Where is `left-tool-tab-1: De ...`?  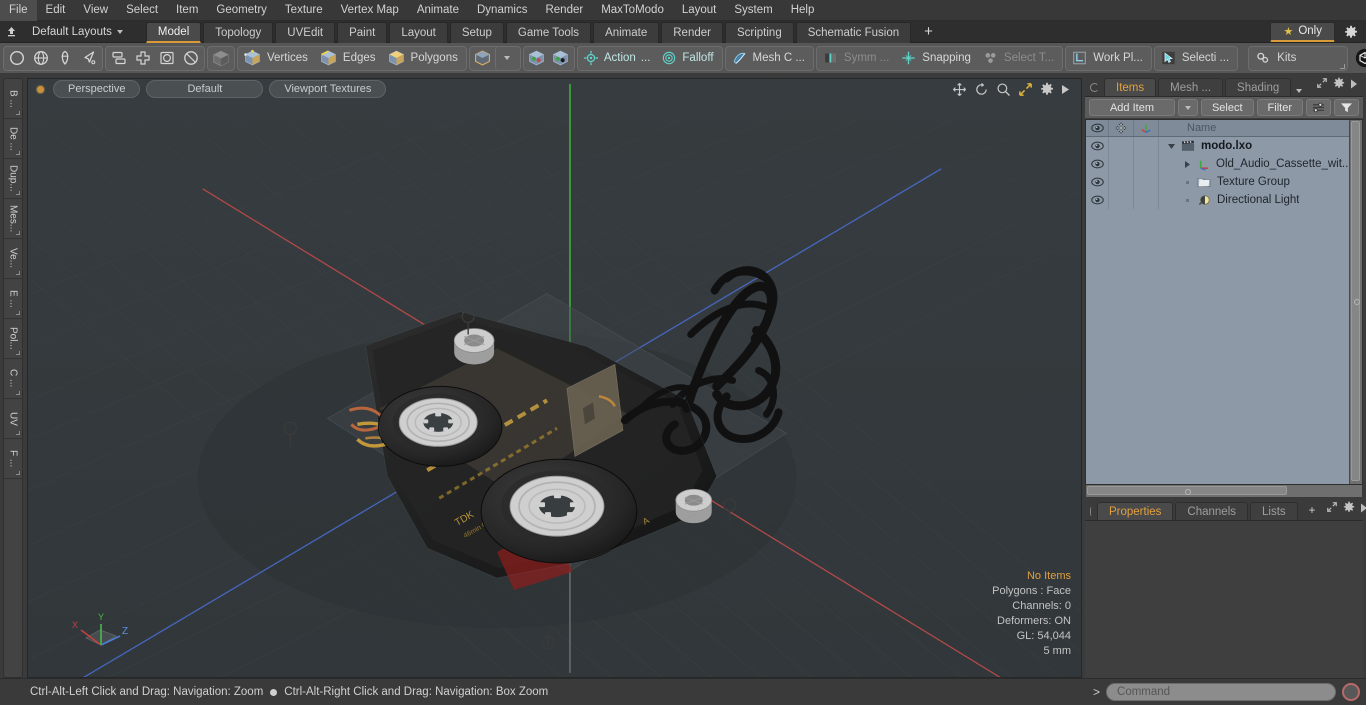 left-tool-tab-1: De ... is located at coordinates (13, 139).